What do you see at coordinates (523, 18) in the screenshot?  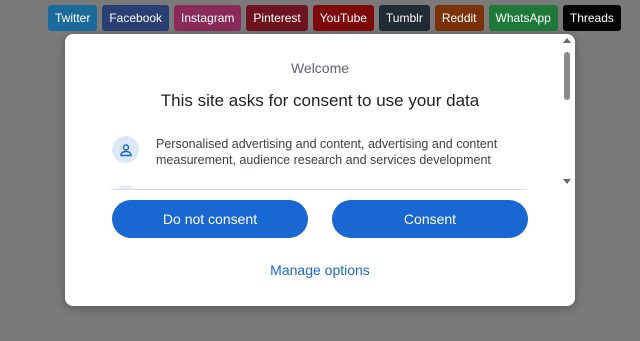 I see `share-whatsapp-button: WhatsApp` at bounding box center [523, 18].